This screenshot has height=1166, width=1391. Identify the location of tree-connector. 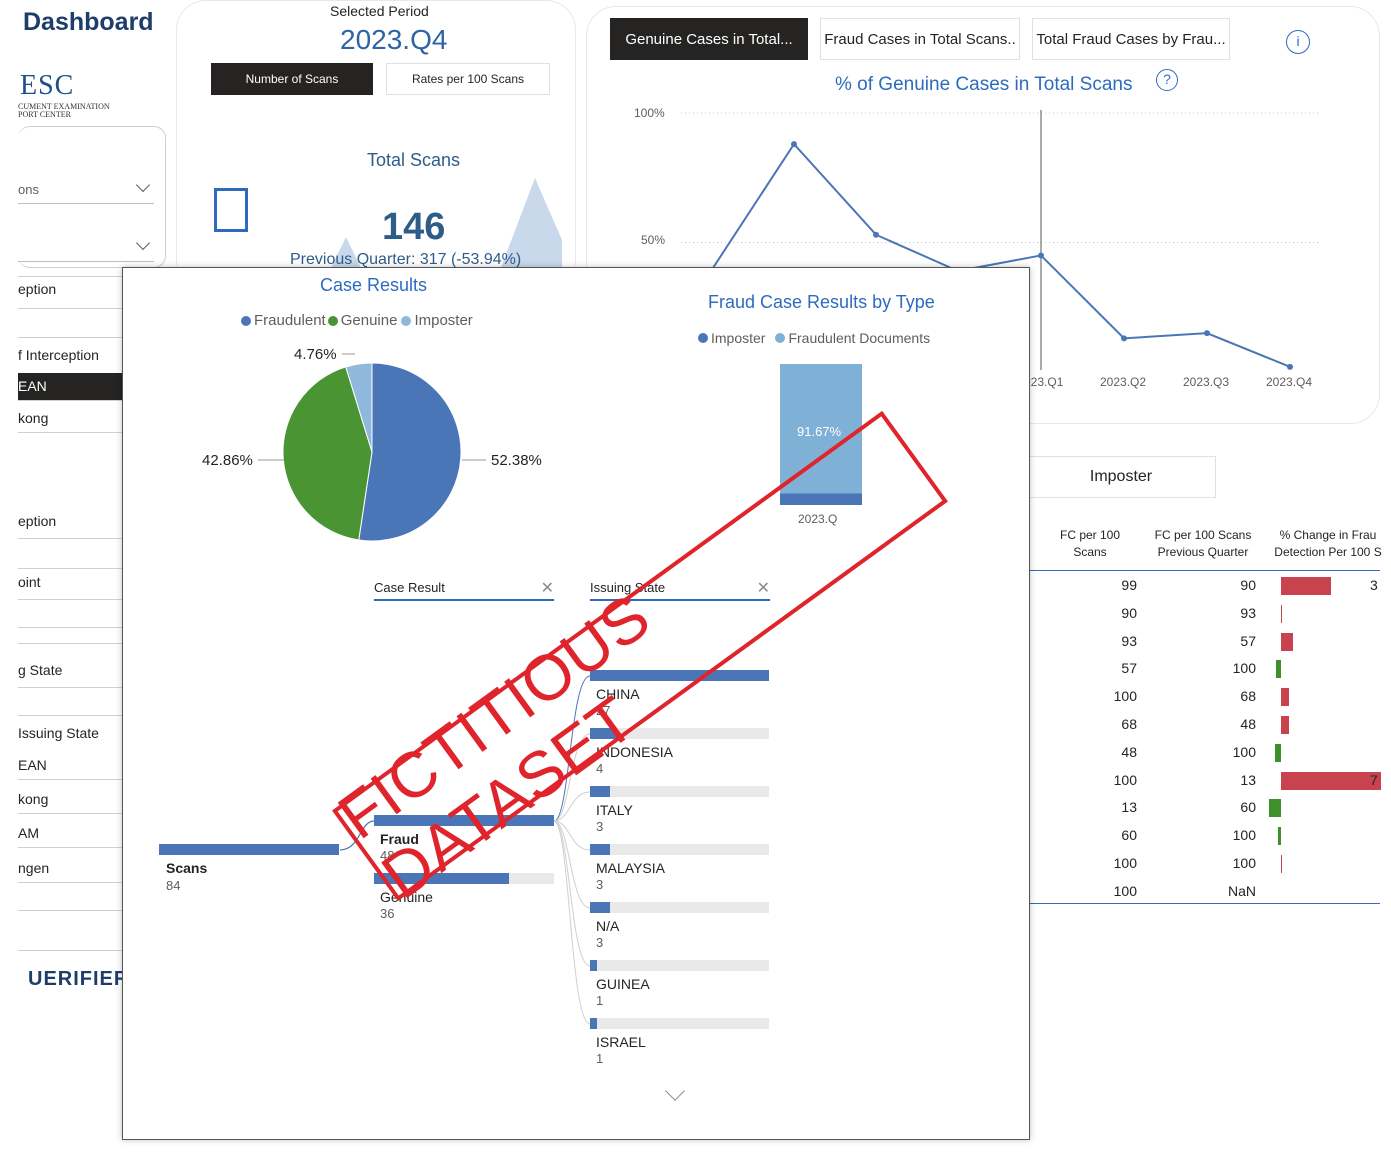
(572, 893).